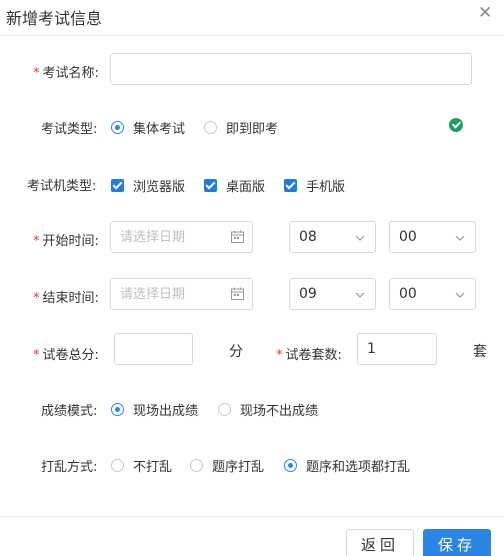 The width and height of the screenshot is (504, 556). What do you see at coordinates (66, 73) in the screenshot?
I see `exam-name-label: * 考试名称:` at bounding box center [66, 73].